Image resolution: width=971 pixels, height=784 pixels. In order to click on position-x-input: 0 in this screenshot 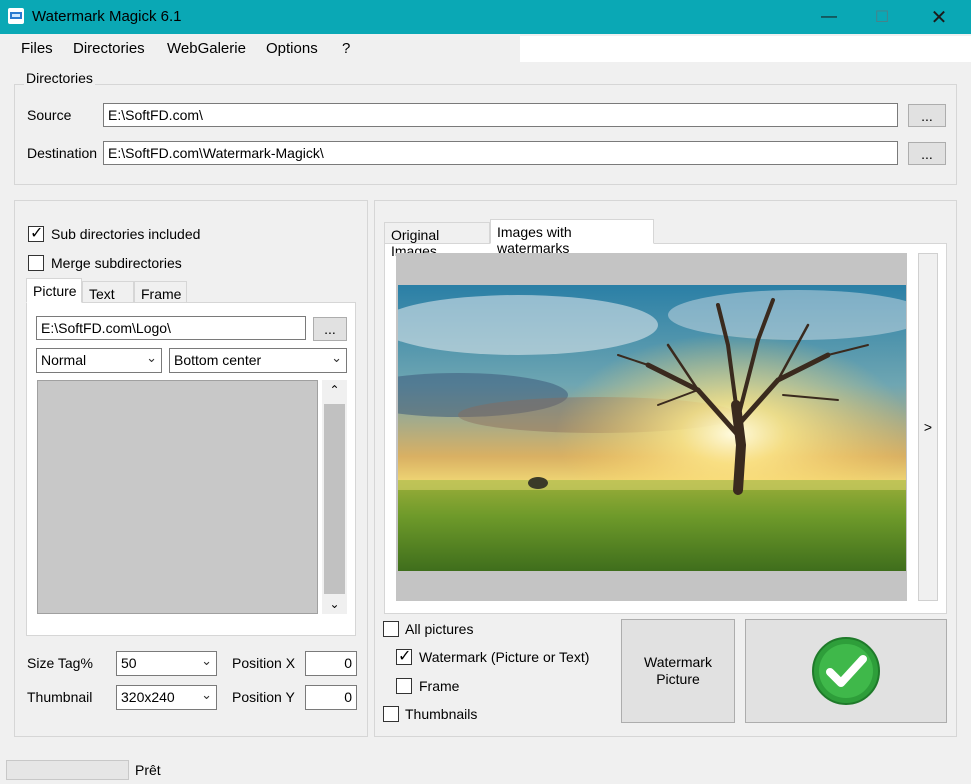, I will do `click(331, 663)`.